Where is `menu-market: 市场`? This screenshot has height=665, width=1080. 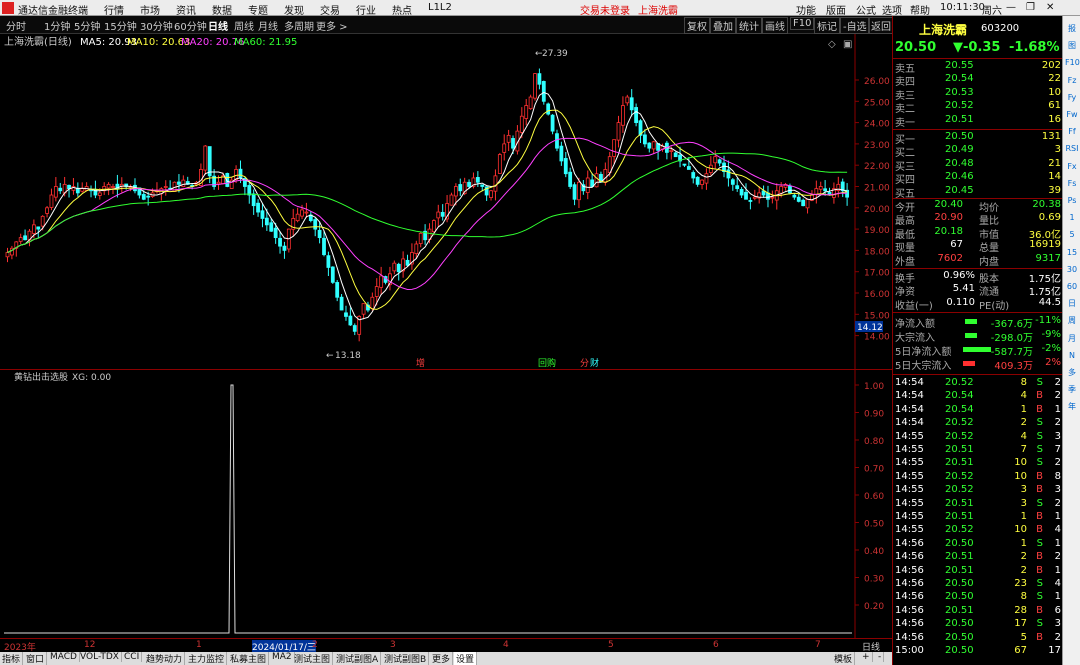 menu-market: 市场 is located at coordinates (150, 9).